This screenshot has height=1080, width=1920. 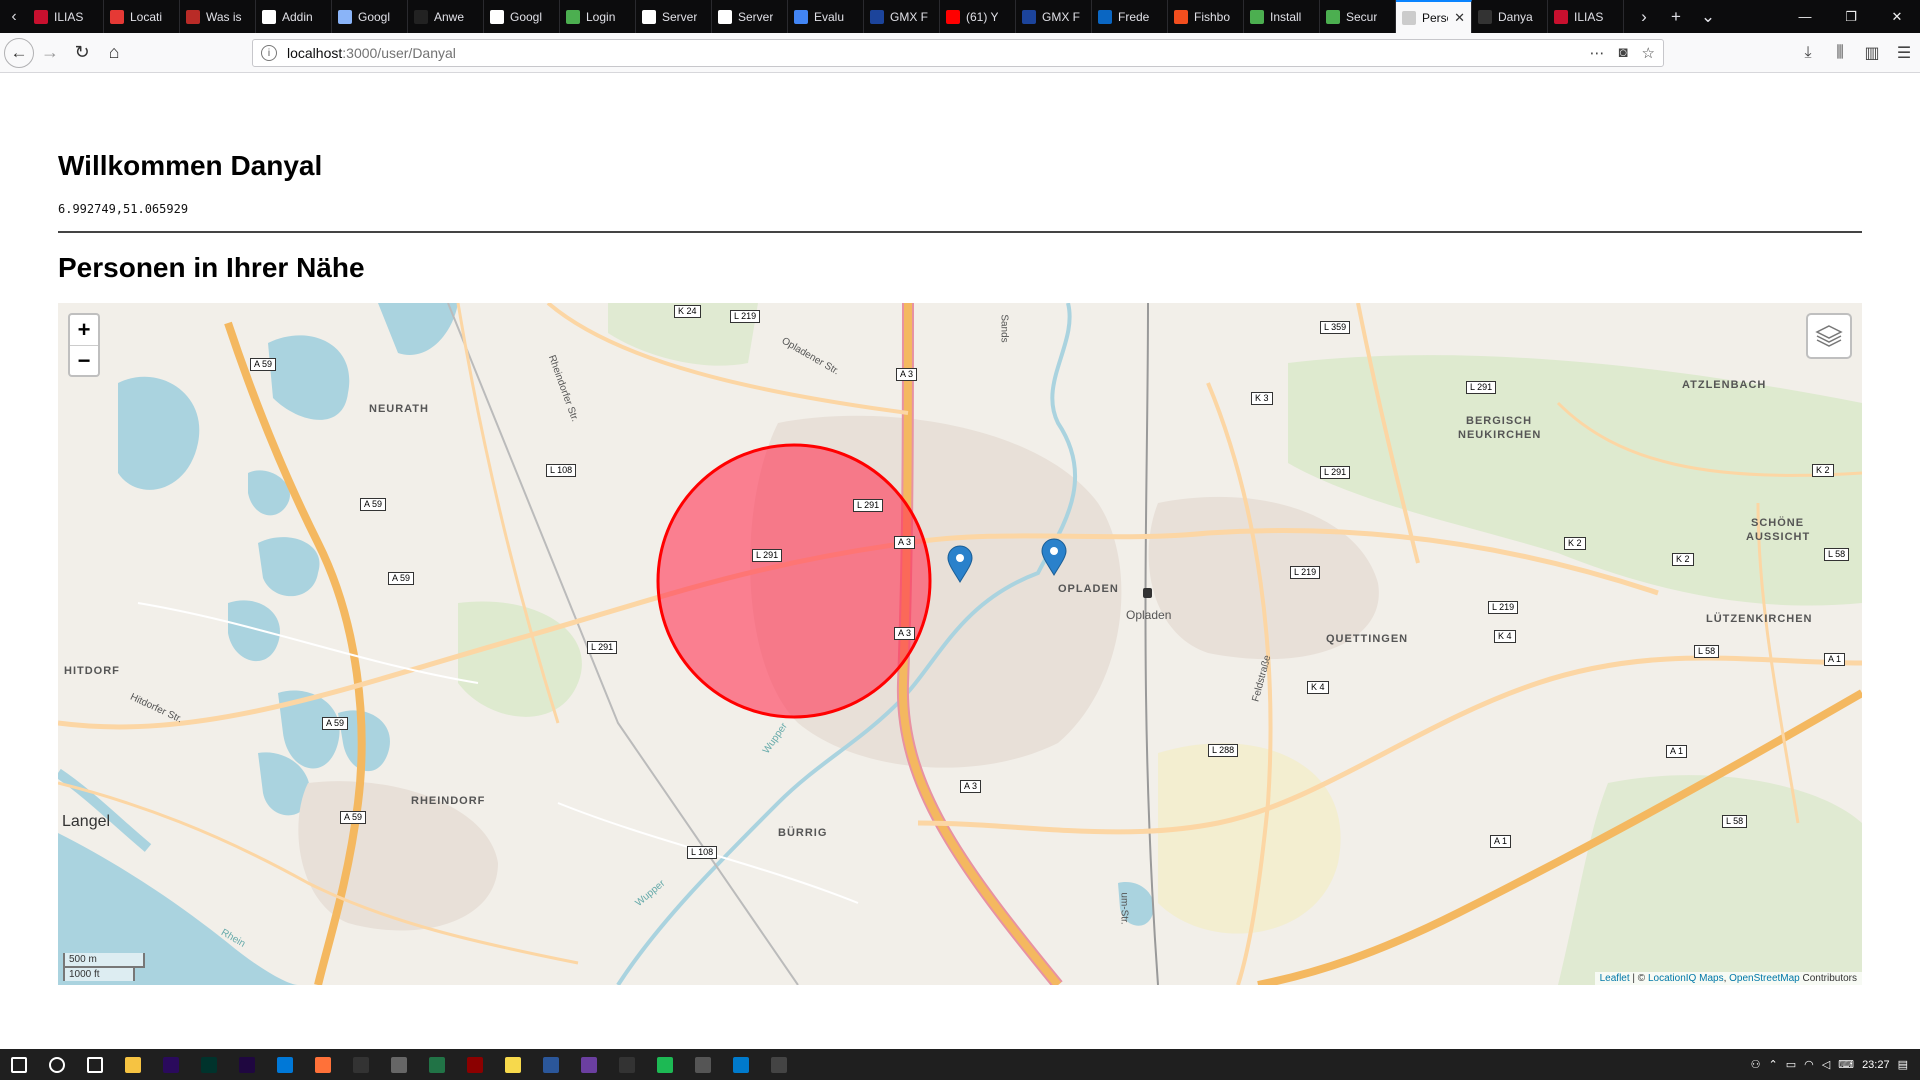 What do you see at coordinates (247, 1064) in the screenshot?
I see `after-effects-icon` at bounding box center [247, 1064].